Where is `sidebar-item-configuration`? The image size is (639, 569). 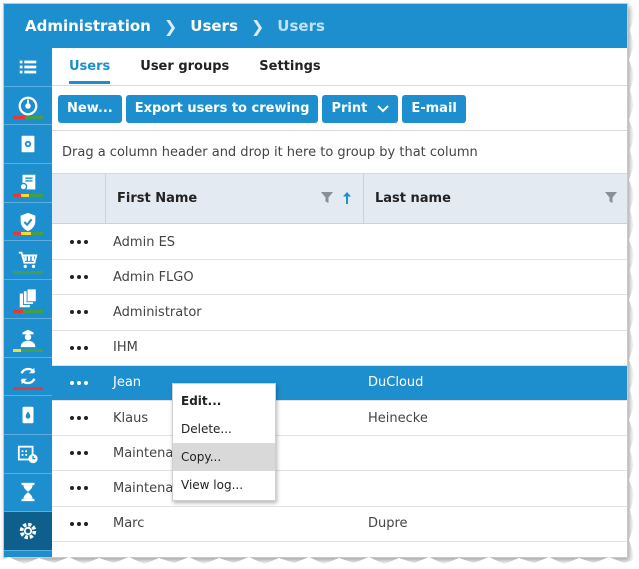 sidebar-item-configuration is located at coordinates (28, 145).